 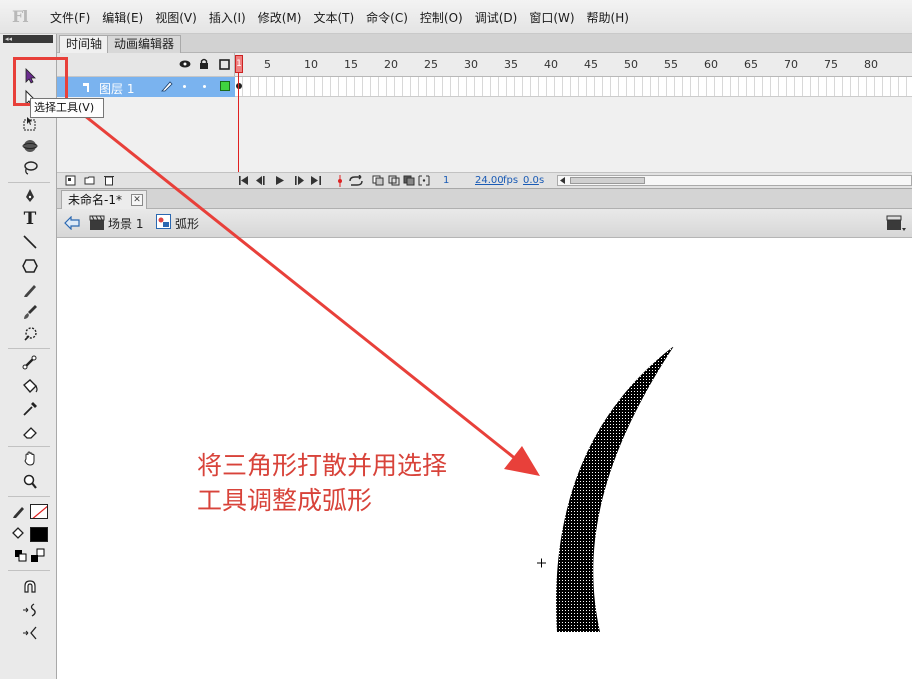 What do you see at coordinates (424, 180) in the screenshot?
I see `modify-onion-markers-icon` at bounding box center [424, 180].